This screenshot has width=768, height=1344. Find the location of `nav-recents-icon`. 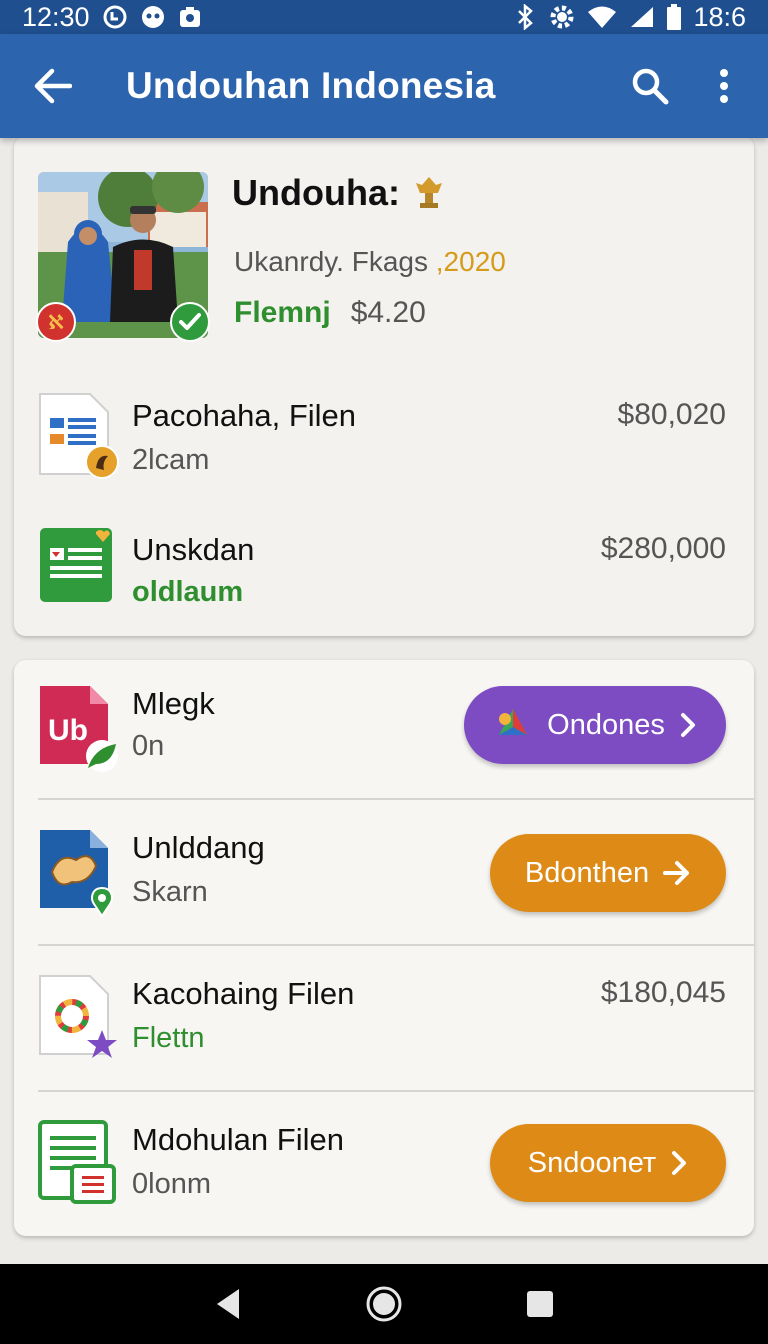

nav-recents-icon is located at coordinates (540, 1304).